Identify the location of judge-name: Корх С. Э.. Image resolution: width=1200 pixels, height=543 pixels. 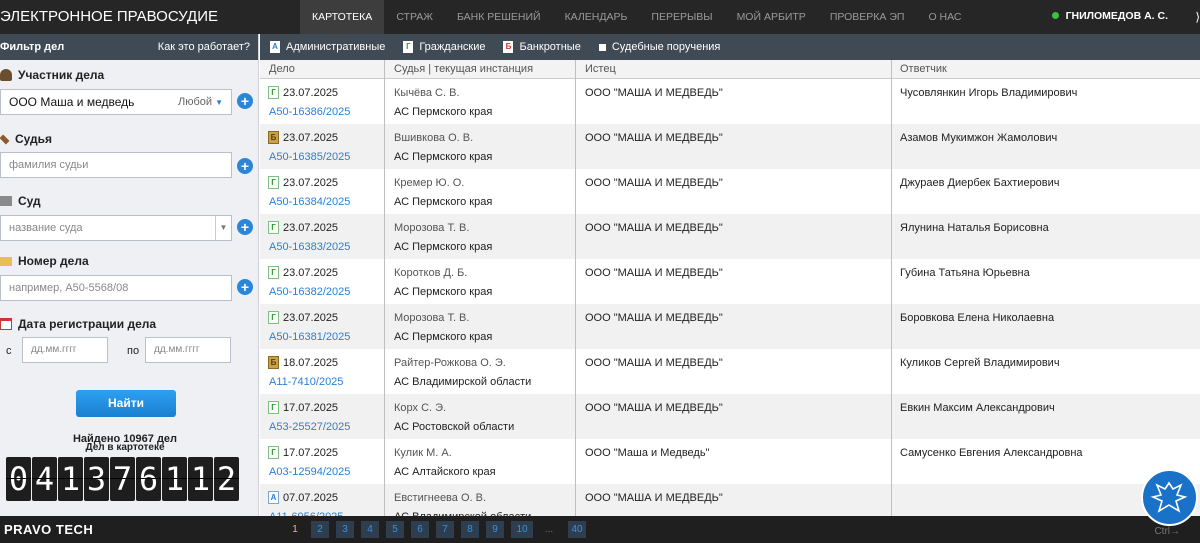
(420, 408).